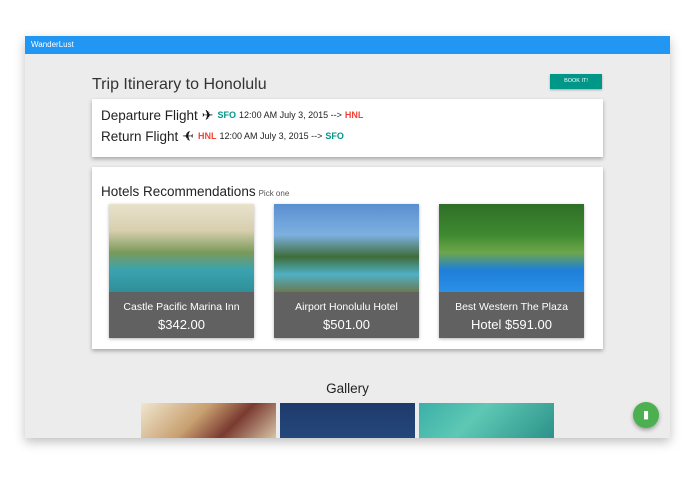 This screenshot has width=695, height=494. I want to click on return-flight-label: Return Flight, so click(140, 136).